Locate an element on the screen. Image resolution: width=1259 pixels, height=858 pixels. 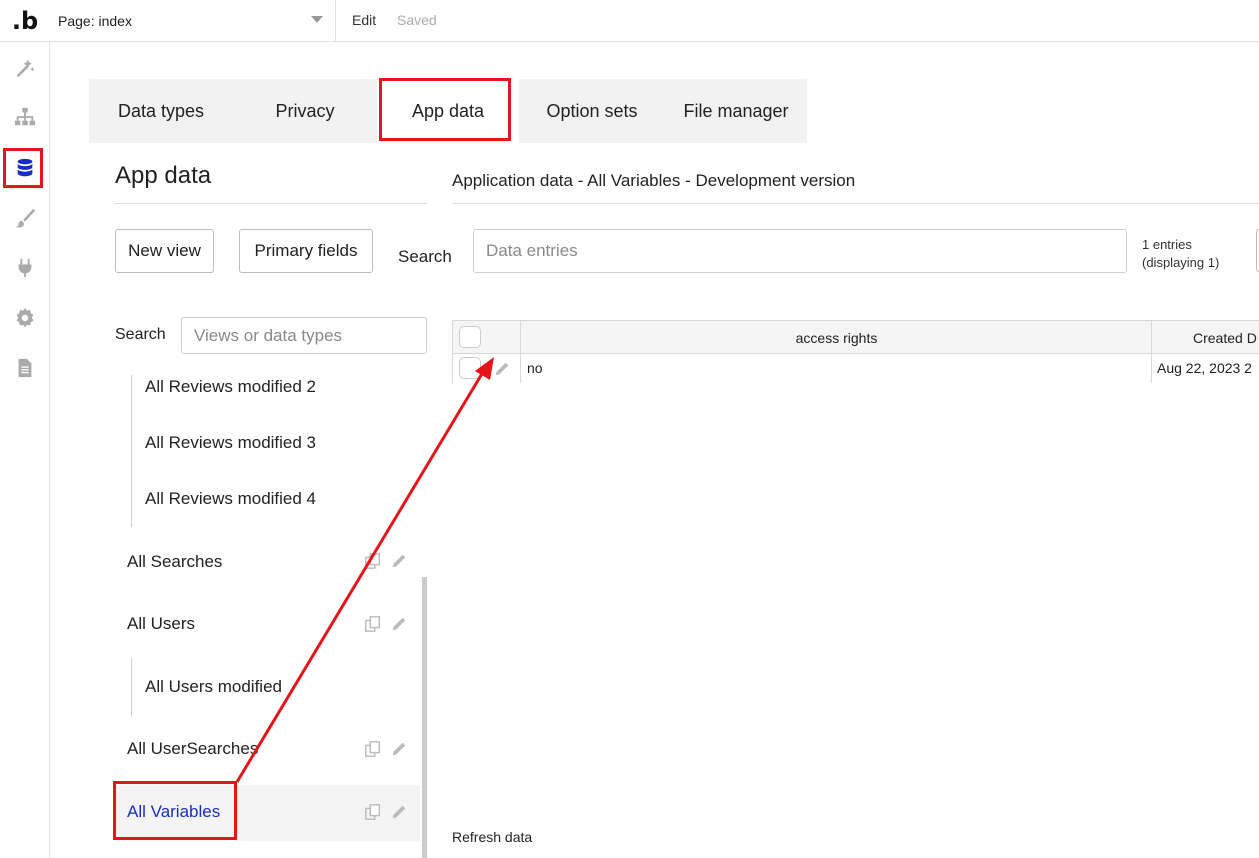
table-header: access rights Created D is located at coordinates (856, 337).